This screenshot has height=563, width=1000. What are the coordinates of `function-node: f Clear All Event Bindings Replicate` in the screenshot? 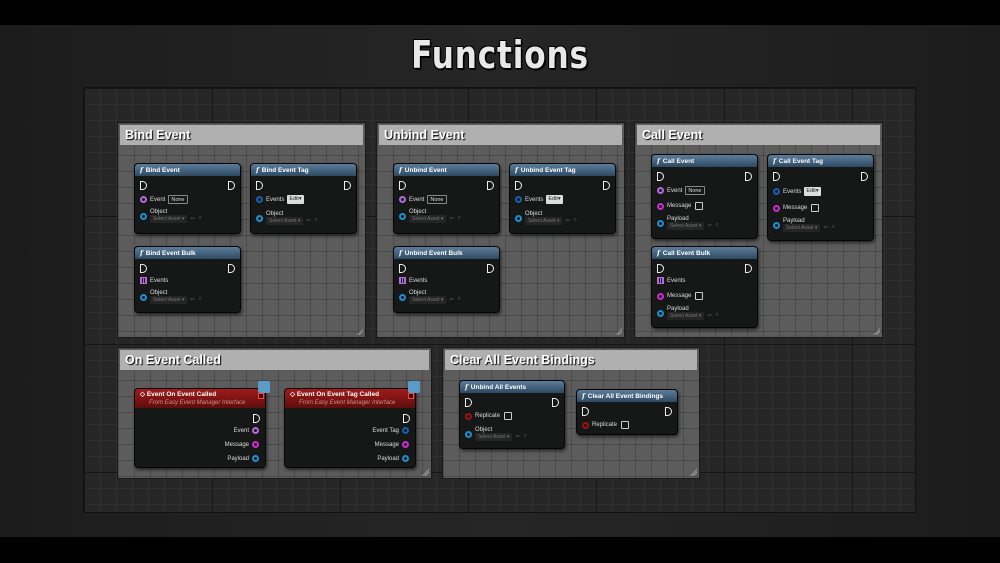 It's located at (627, 412).